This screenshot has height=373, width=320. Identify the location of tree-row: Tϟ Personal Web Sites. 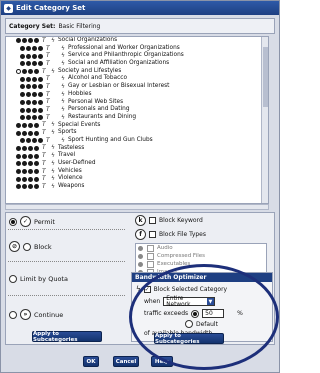
(137, 103).